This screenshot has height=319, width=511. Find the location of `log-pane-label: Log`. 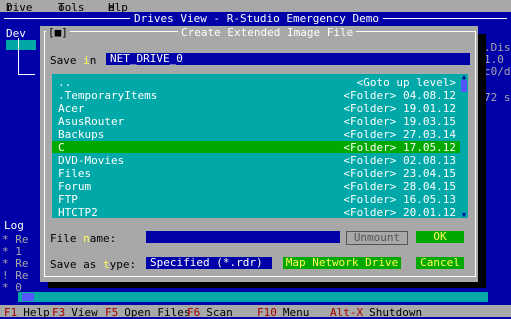

log-pane-label: Log is located at coordinates (14, 225).